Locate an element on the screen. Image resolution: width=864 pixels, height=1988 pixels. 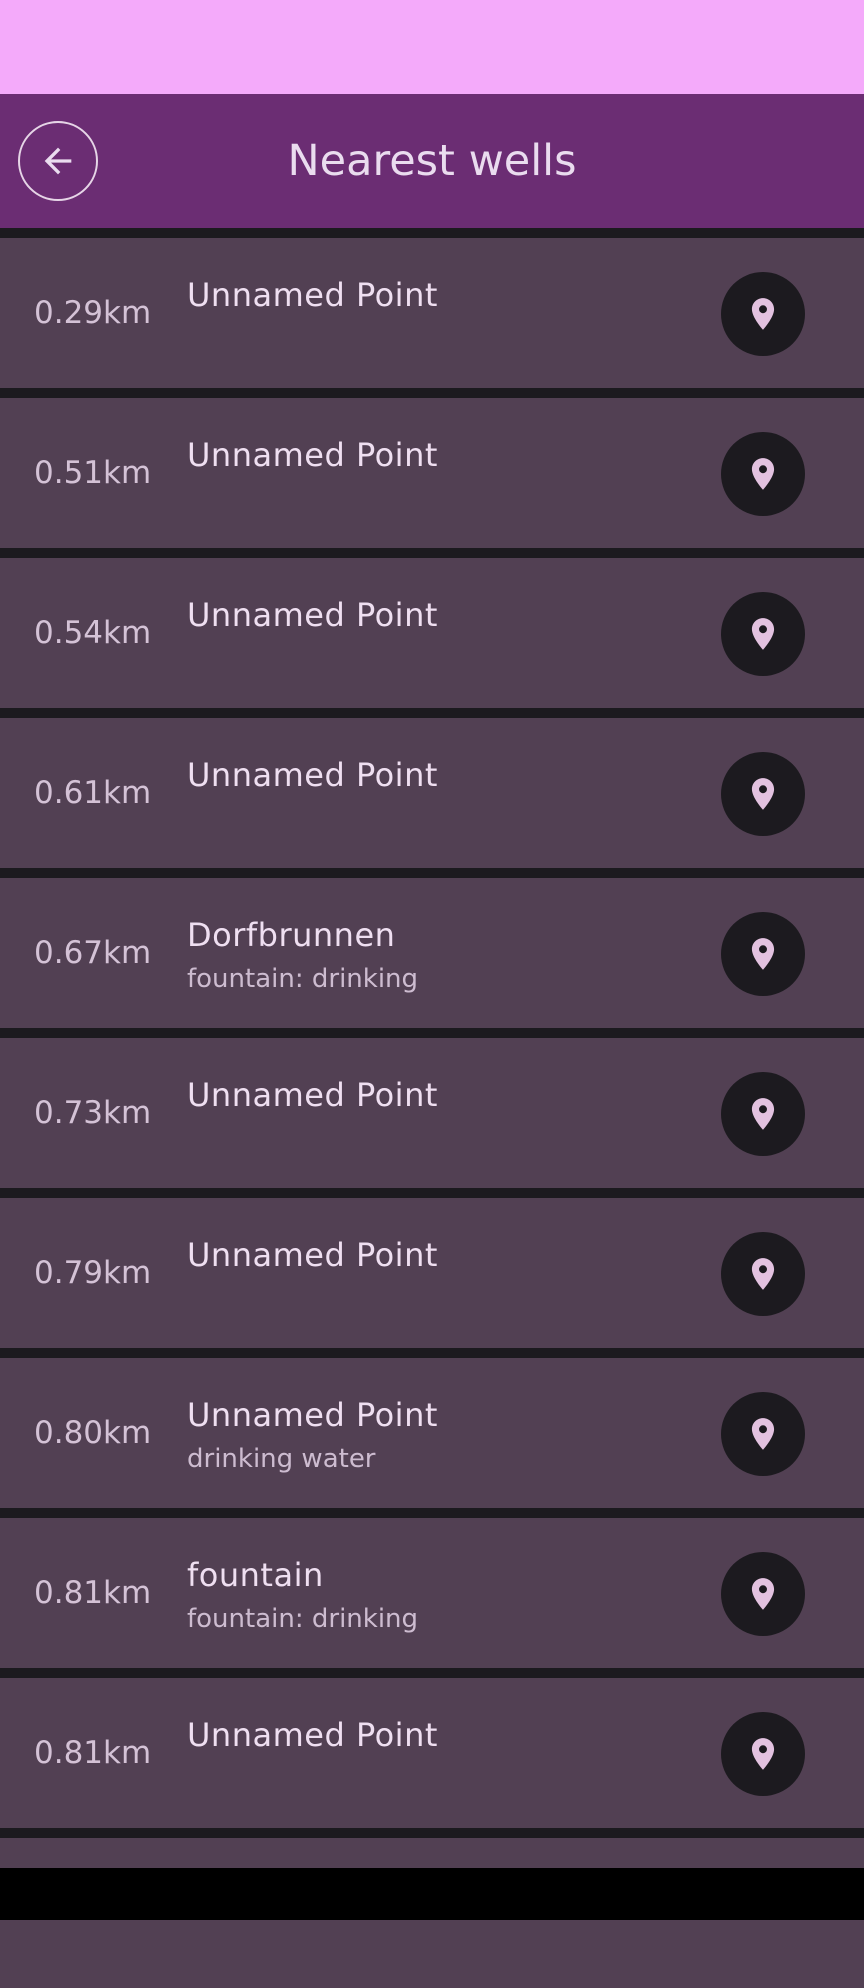
well-list-item: 0.54km Unnamed Point is located at coordinates (432, 633).